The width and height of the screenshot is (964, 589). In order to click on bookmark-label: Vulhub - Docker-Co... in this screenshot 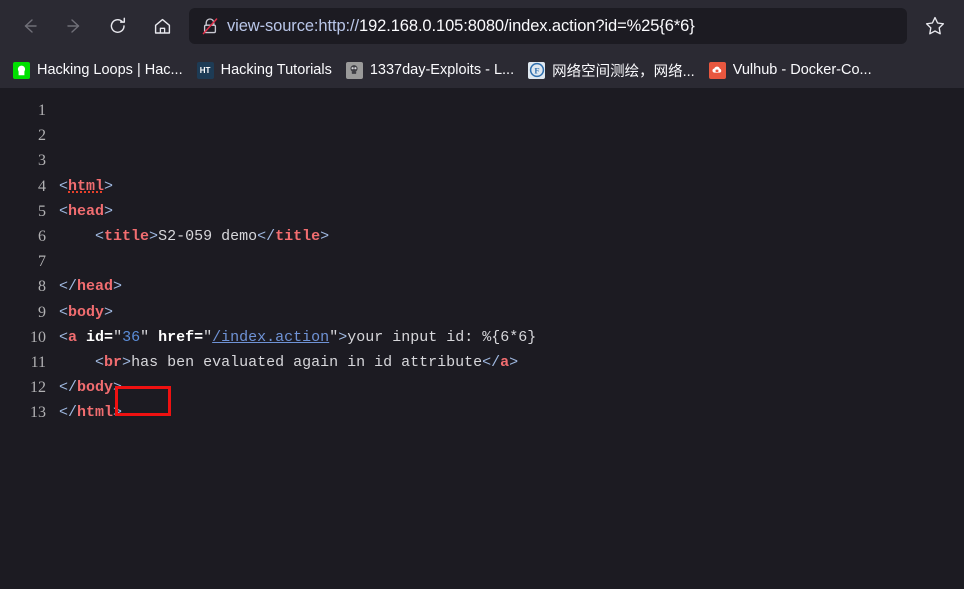, I will do `click(802, 70)`.